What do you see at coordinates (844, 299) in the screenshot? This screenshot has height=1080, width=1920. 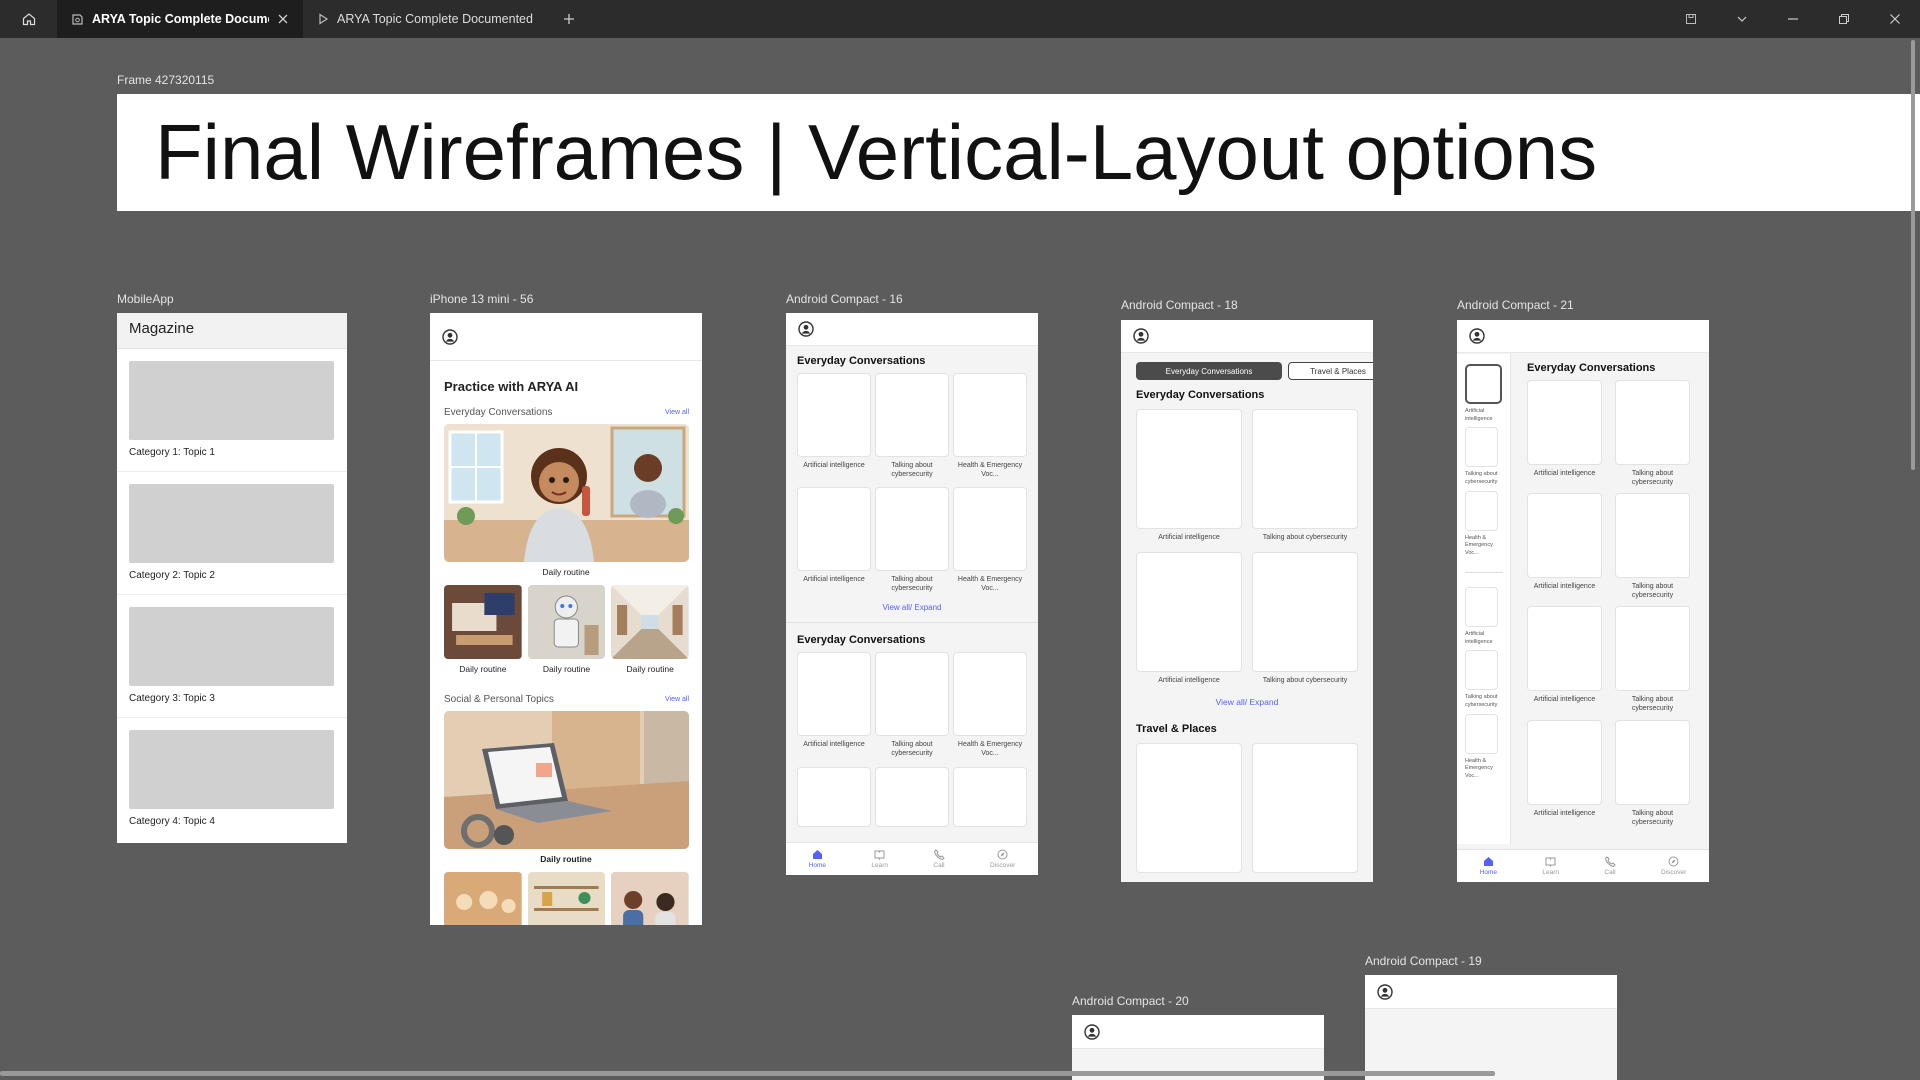 I see `frame-label: Android Compact - 16` at bounding box center [844, 299].